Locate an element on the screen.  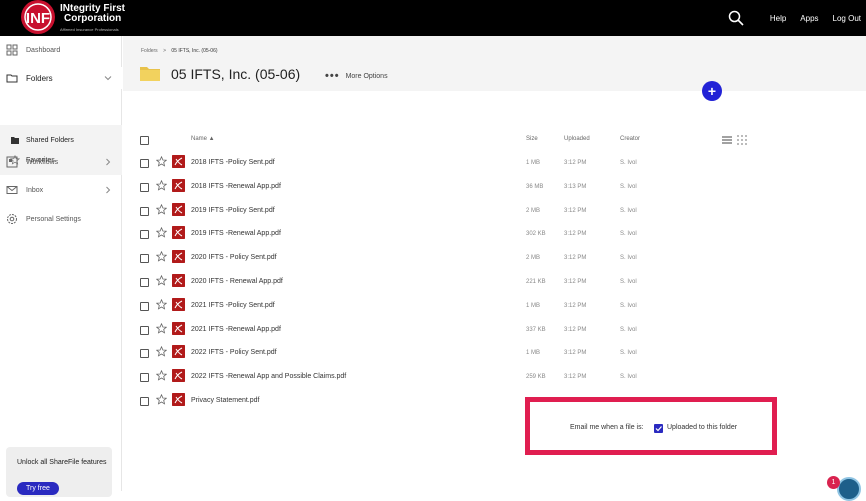
file-uploaded: 3:13 PM is located at coordinates (575, 186).